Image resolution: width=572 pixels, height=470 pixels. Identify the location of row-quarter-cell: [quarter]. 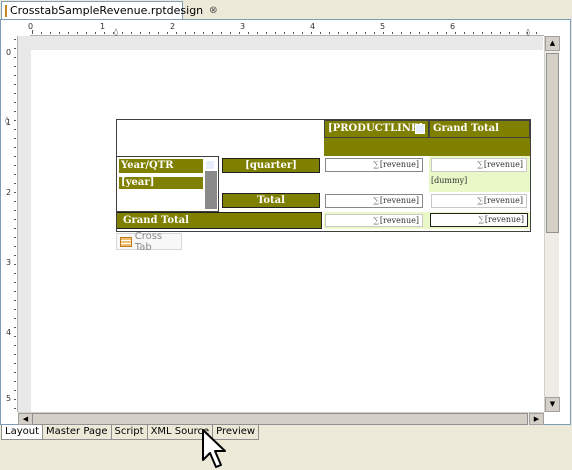
(271, 165).